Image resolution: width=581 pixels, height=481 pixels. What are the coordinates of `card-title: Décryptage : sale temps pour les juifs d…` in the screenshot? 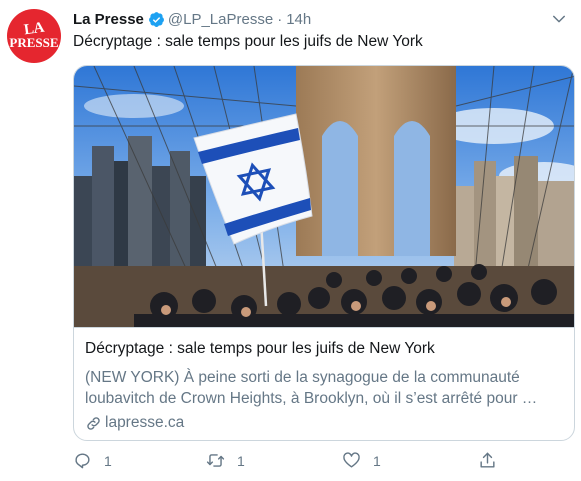 It's located at (327, 351).